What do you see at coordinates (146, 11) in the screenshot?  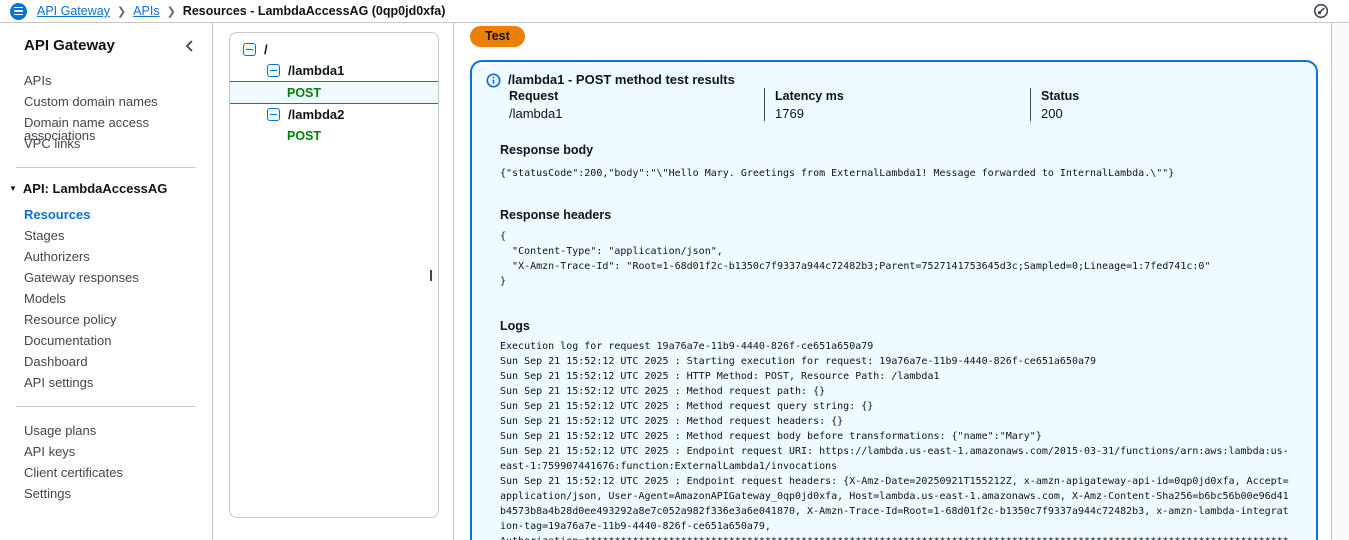 I see `breadcrumb-link-apis: APIs` at bounding box center [146, 11].